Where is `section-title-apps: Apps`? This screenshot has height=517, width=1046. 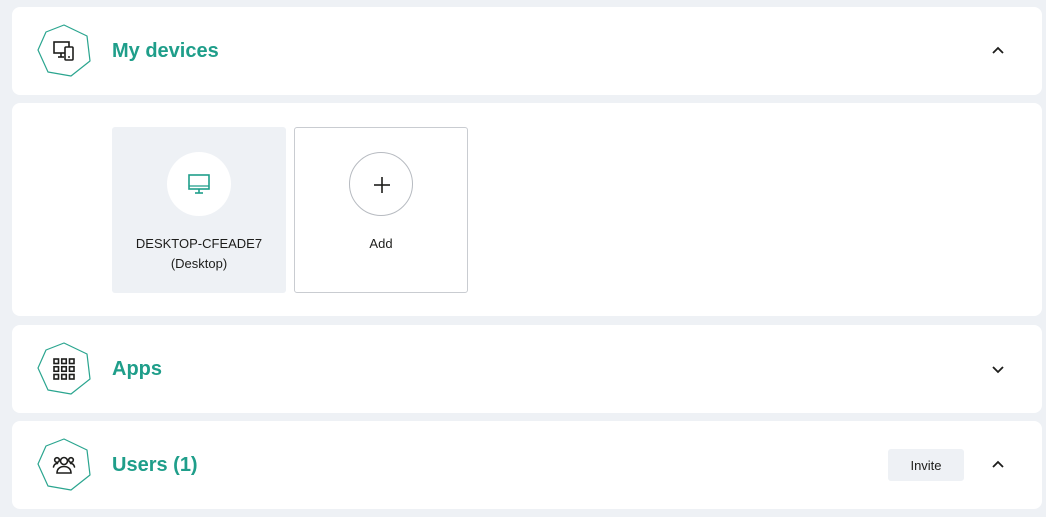
section-title-apps: Apps is located at coordinates (137, 369).